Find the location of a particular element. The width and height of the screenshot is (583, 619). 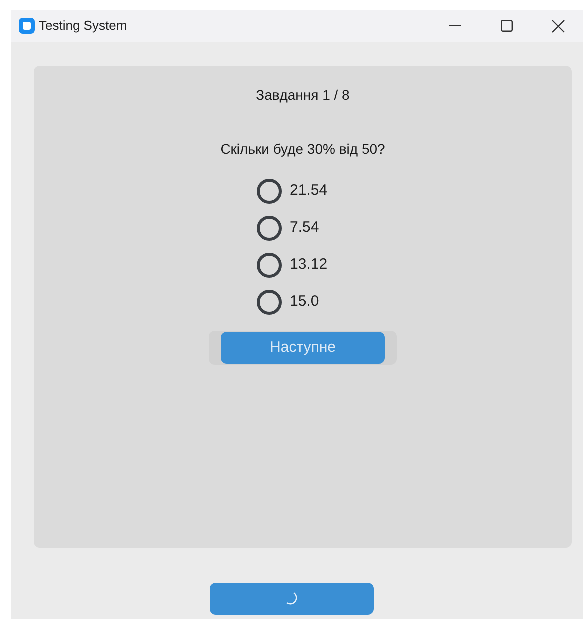

close-icon is located at coordinates (558, 26).